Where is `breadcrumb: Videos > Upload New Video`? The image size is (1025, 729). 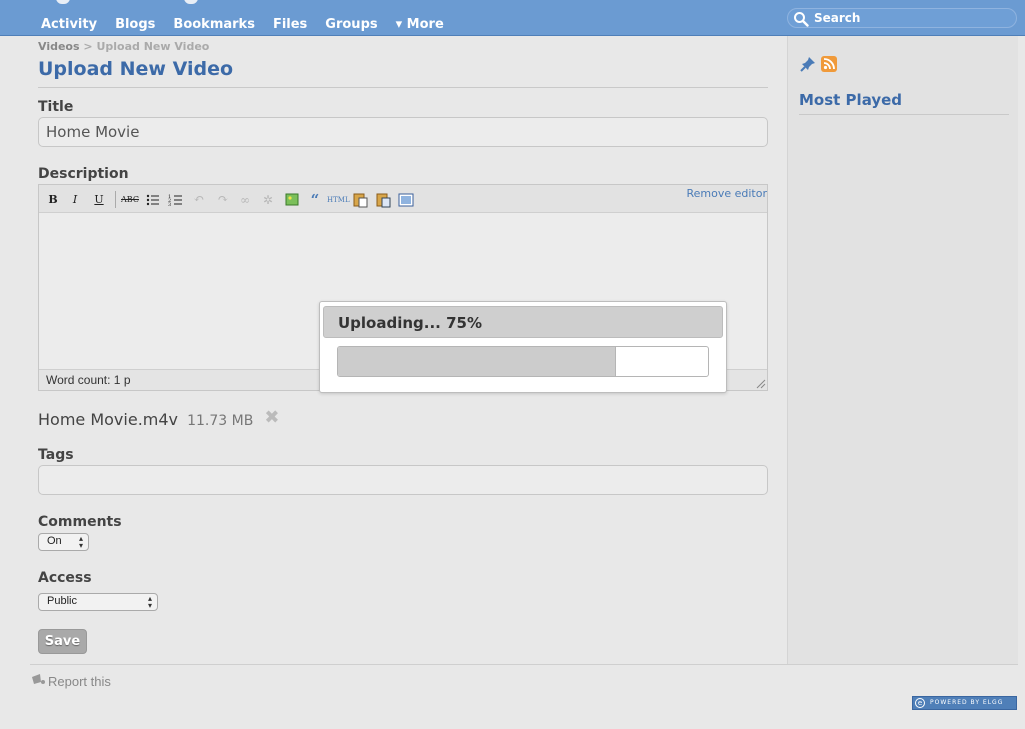 breadcrumb: Videos > Upload New Video is located at coordinates (123, 46).